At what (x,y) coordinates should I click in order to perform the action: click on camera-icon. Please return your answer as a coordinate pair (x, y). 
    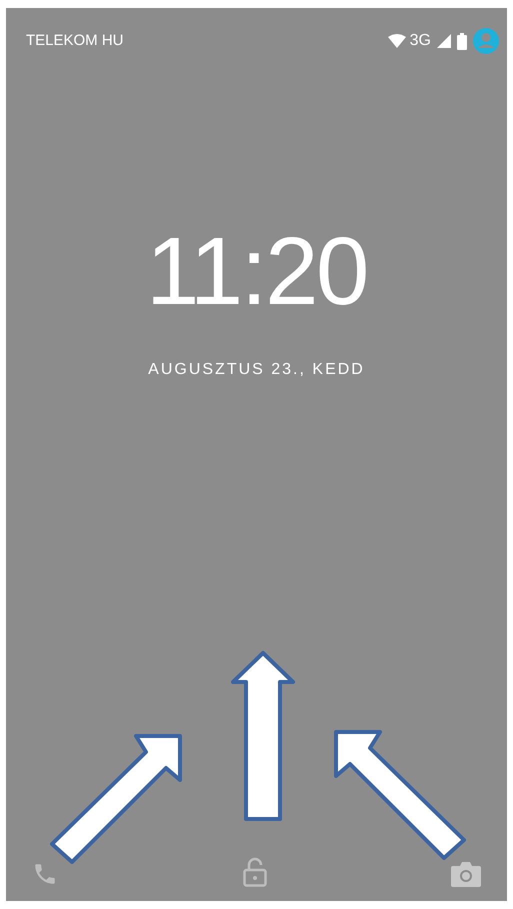
    Looking at the image, I should click on (466, 874).